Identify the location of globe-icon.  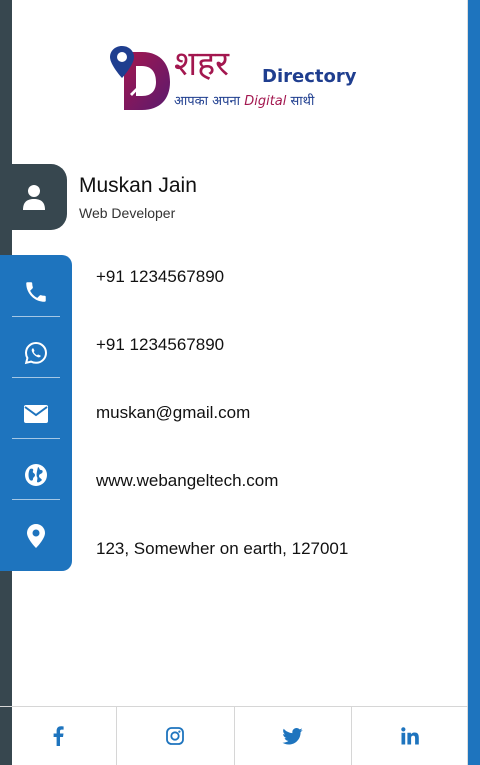
(36, 474).